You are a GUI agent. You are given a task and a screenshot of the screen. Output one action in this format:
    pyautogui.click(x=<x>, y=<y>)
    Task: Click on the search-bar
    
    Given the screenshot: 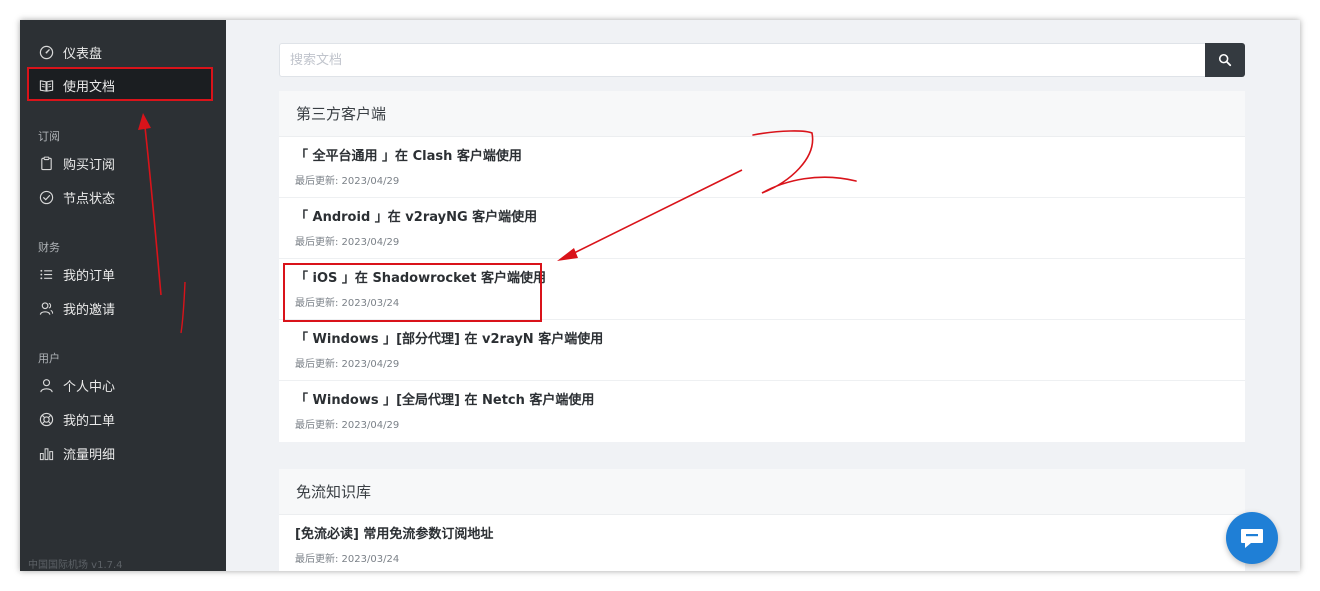 What is the action you would take?
    pyautogui.click(x=762, y=60)
    